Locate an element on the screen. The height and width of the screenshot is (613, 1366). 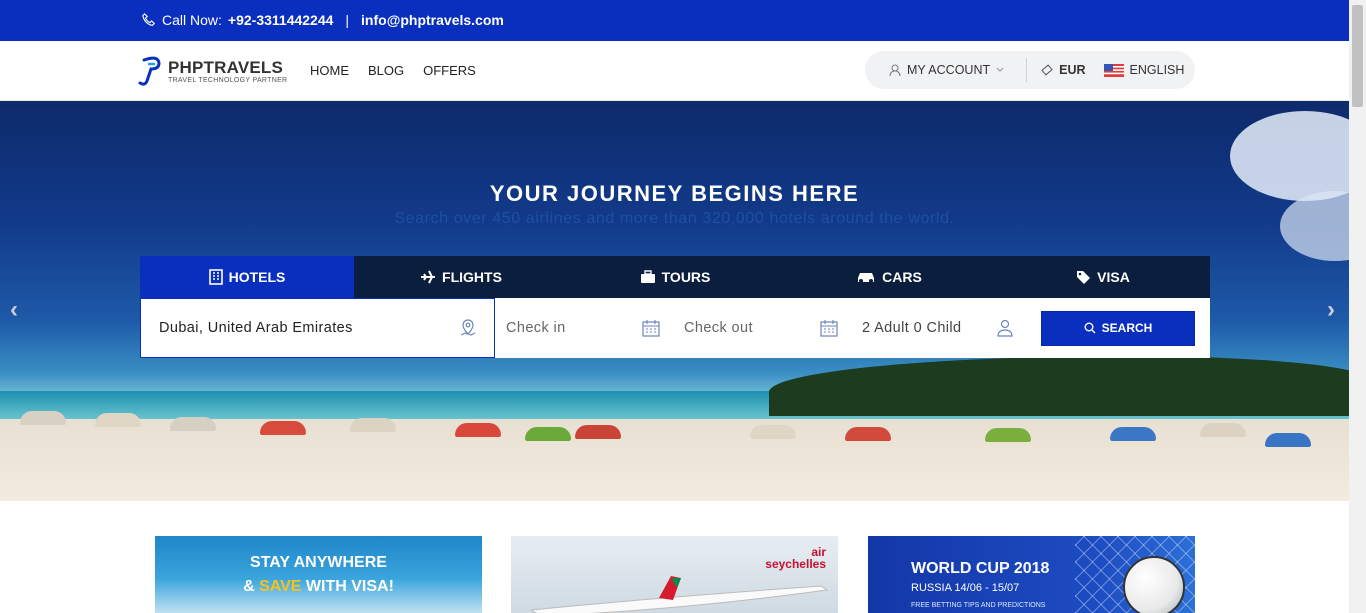
tab-visa: VISA is located at coordinates (1103, 277).